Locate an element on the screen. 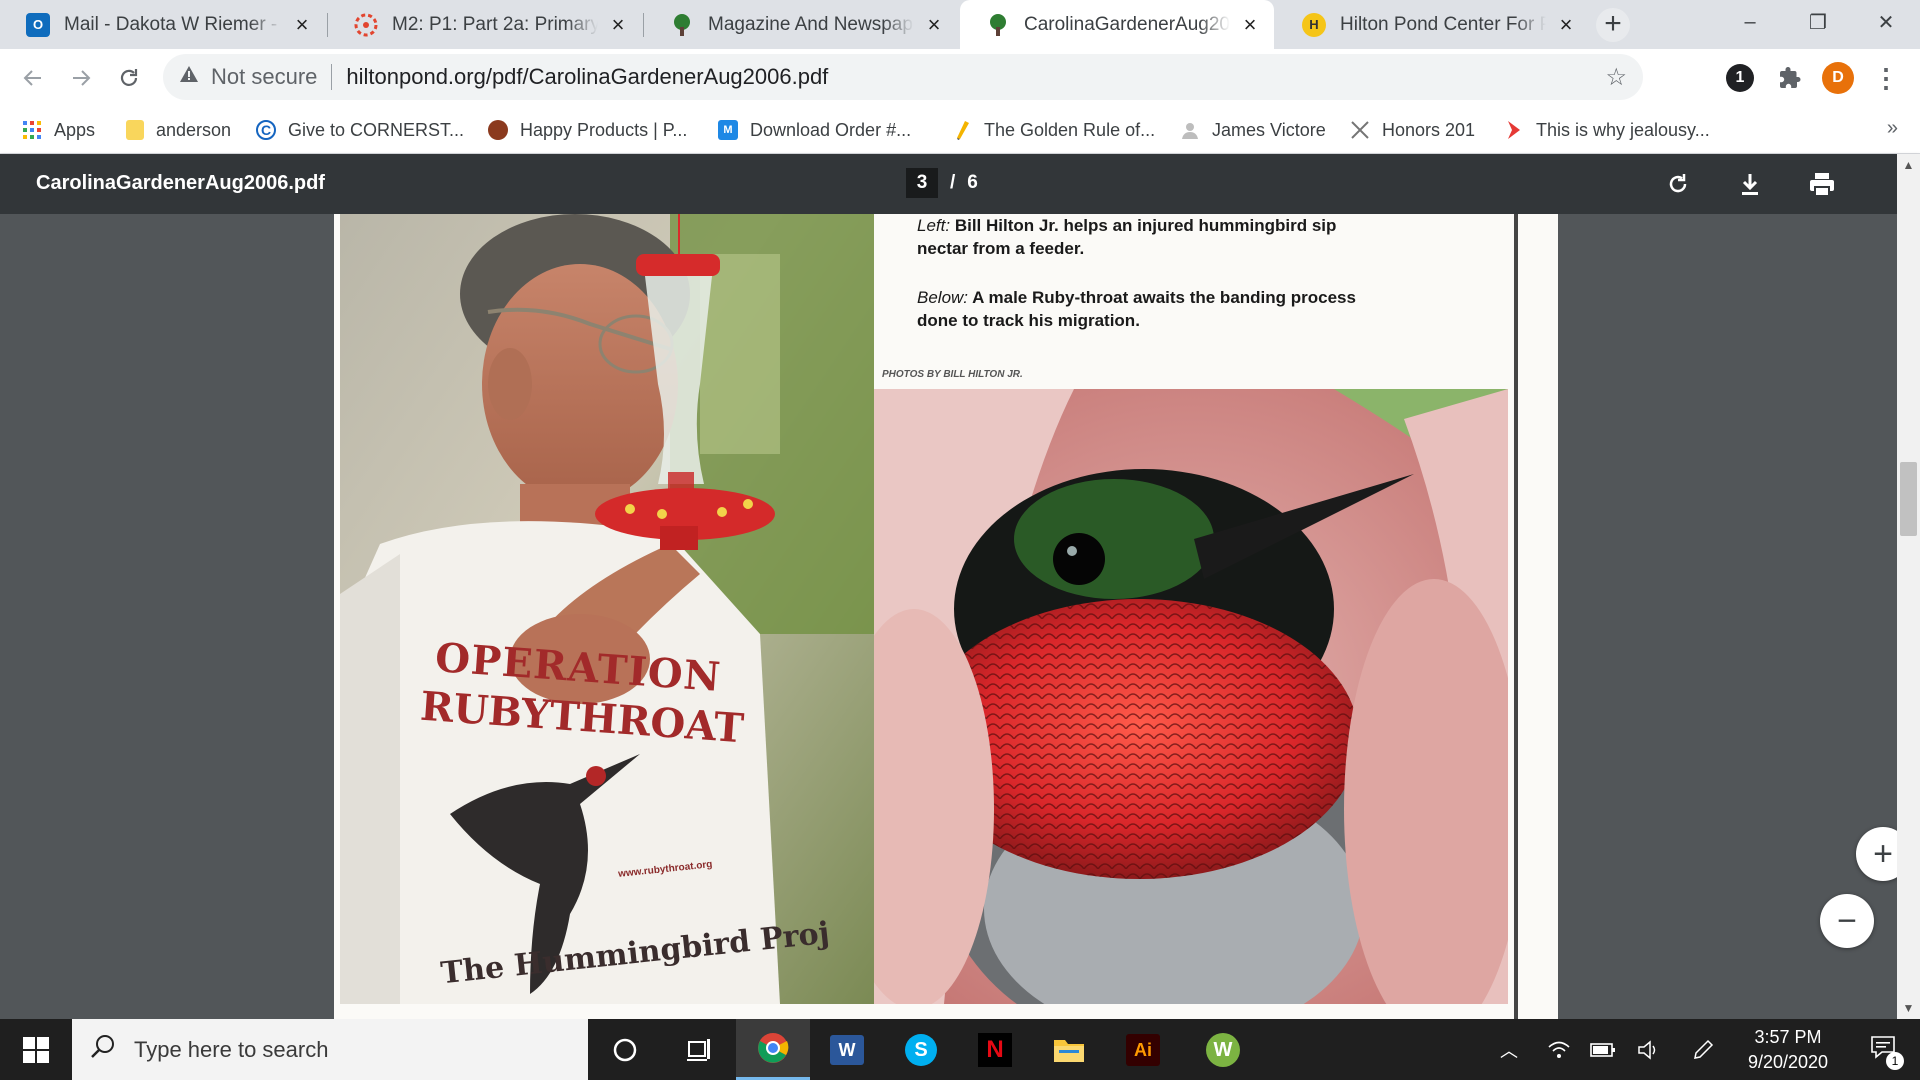  webroot-icon: W is located at coordinates (1223, 1049).